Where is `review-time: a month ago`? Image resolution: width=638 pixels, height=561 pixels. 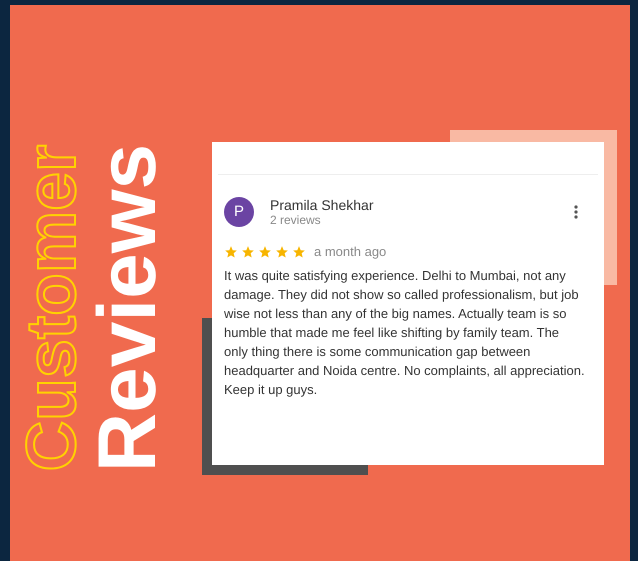
review-time: a month ago is located at coordinates (350, 252).